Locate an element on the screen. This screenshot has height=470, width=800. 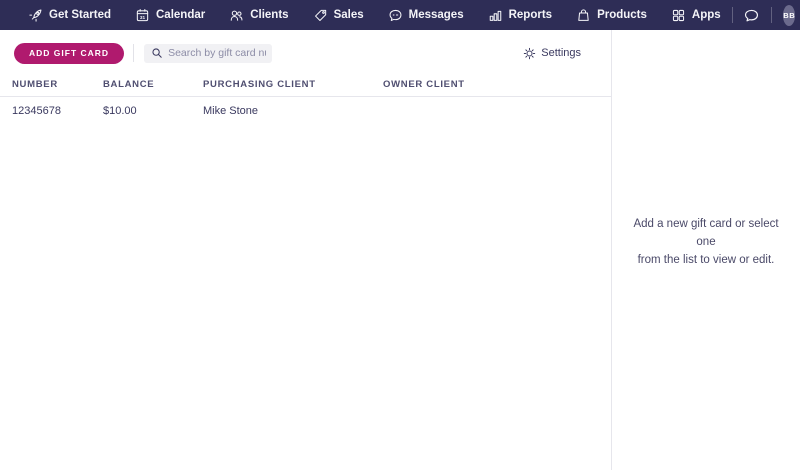
nav-item-label: Clients is located at coordinates (269, 15).